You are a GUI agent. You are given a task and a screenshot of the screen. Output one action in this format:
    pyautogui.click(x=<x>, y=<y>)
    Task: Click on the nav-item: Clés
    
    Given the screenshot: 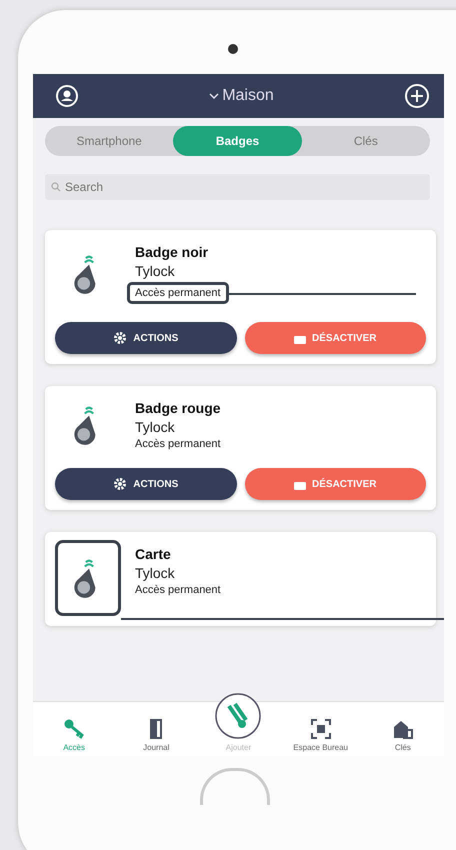 What is the action you would take?
    pyautogui.click(x=403, y=735)
    